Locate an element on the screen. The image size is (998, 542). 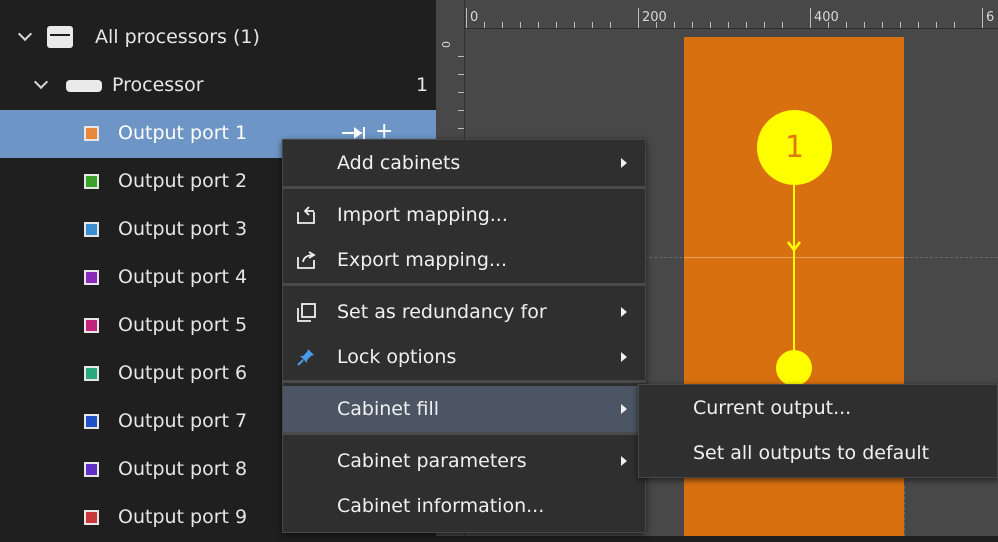
port-label: Output port 2 is located at coordinates (183, 181).